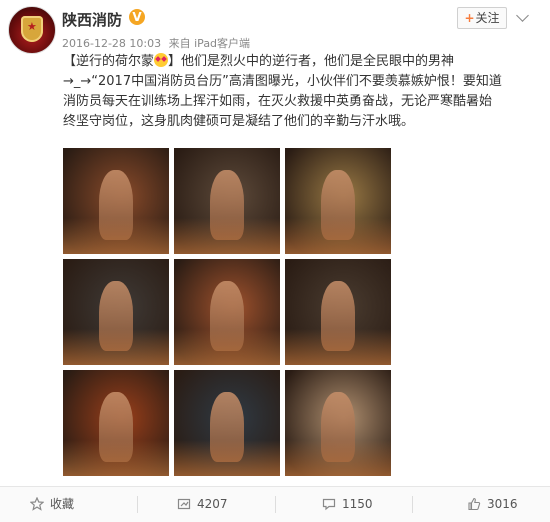  I want to click on like-count: 3016, so click(502, 504).